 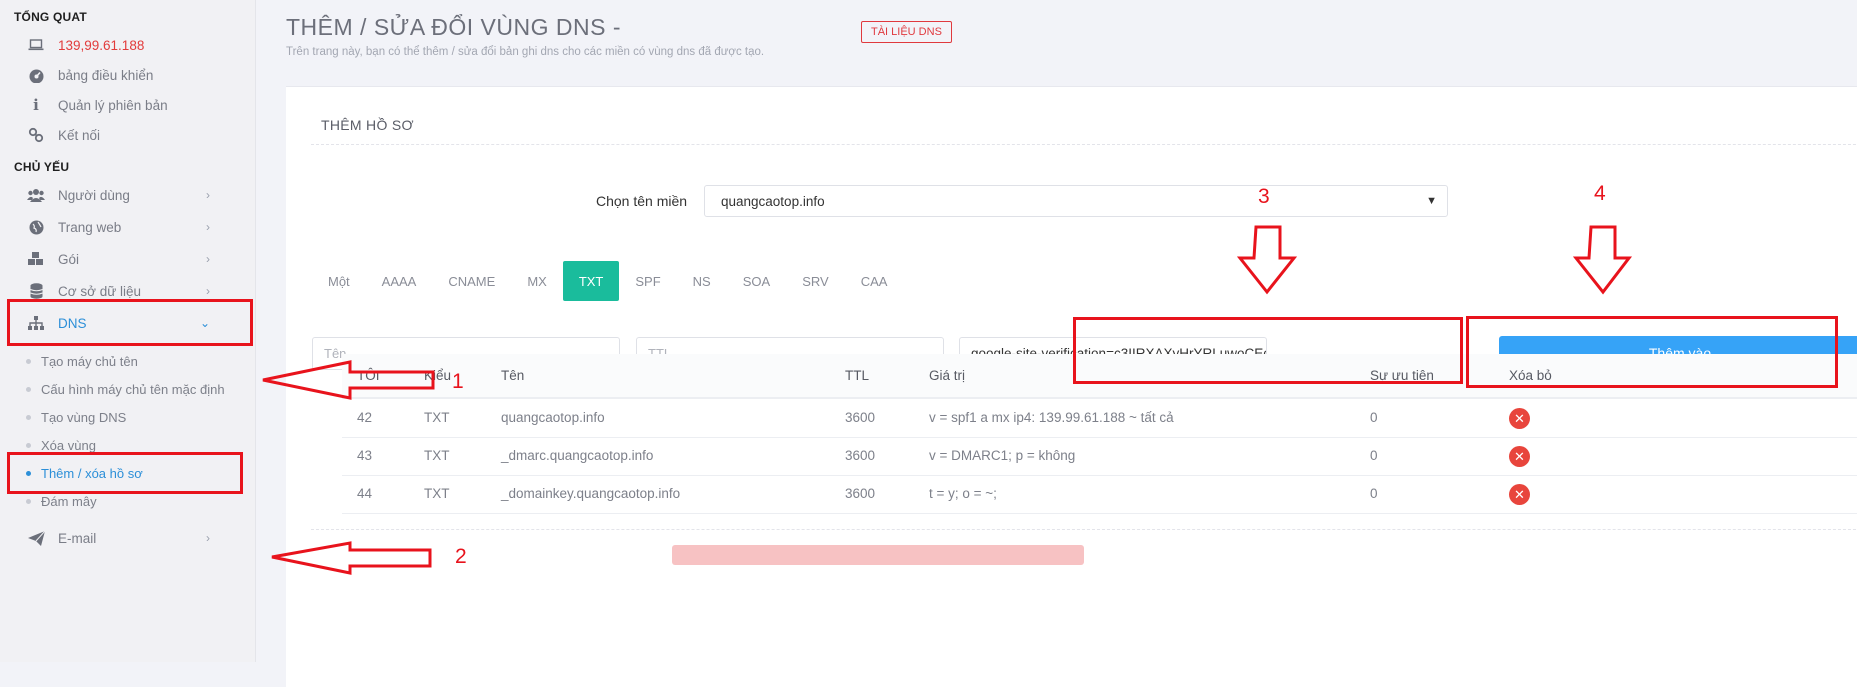 I want to click on annotation-number: 1, so click(x=458, y=381).